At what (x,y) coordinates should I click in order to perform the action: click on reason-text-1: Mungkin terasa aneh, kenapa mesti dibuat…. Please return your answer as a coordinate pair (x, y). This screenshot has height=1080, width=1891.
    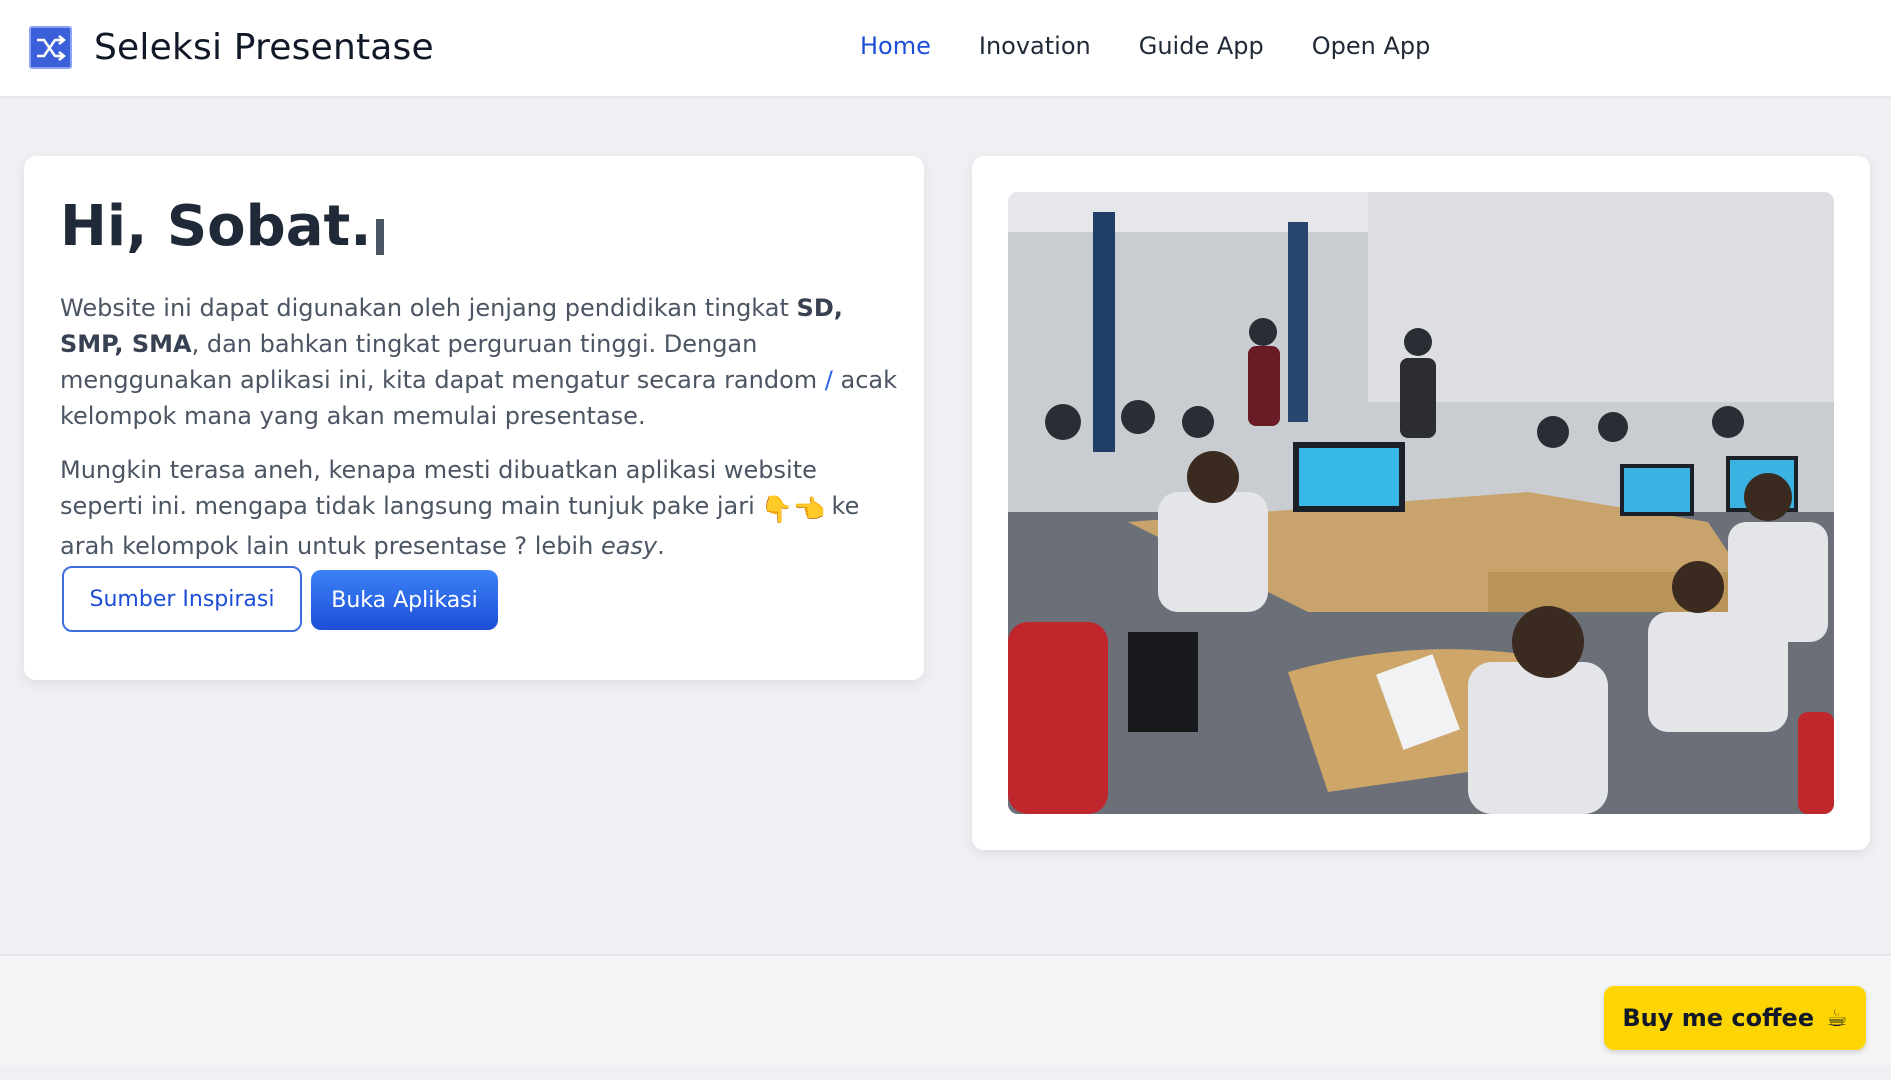
    Looking at the image, I should click on (438, 488).